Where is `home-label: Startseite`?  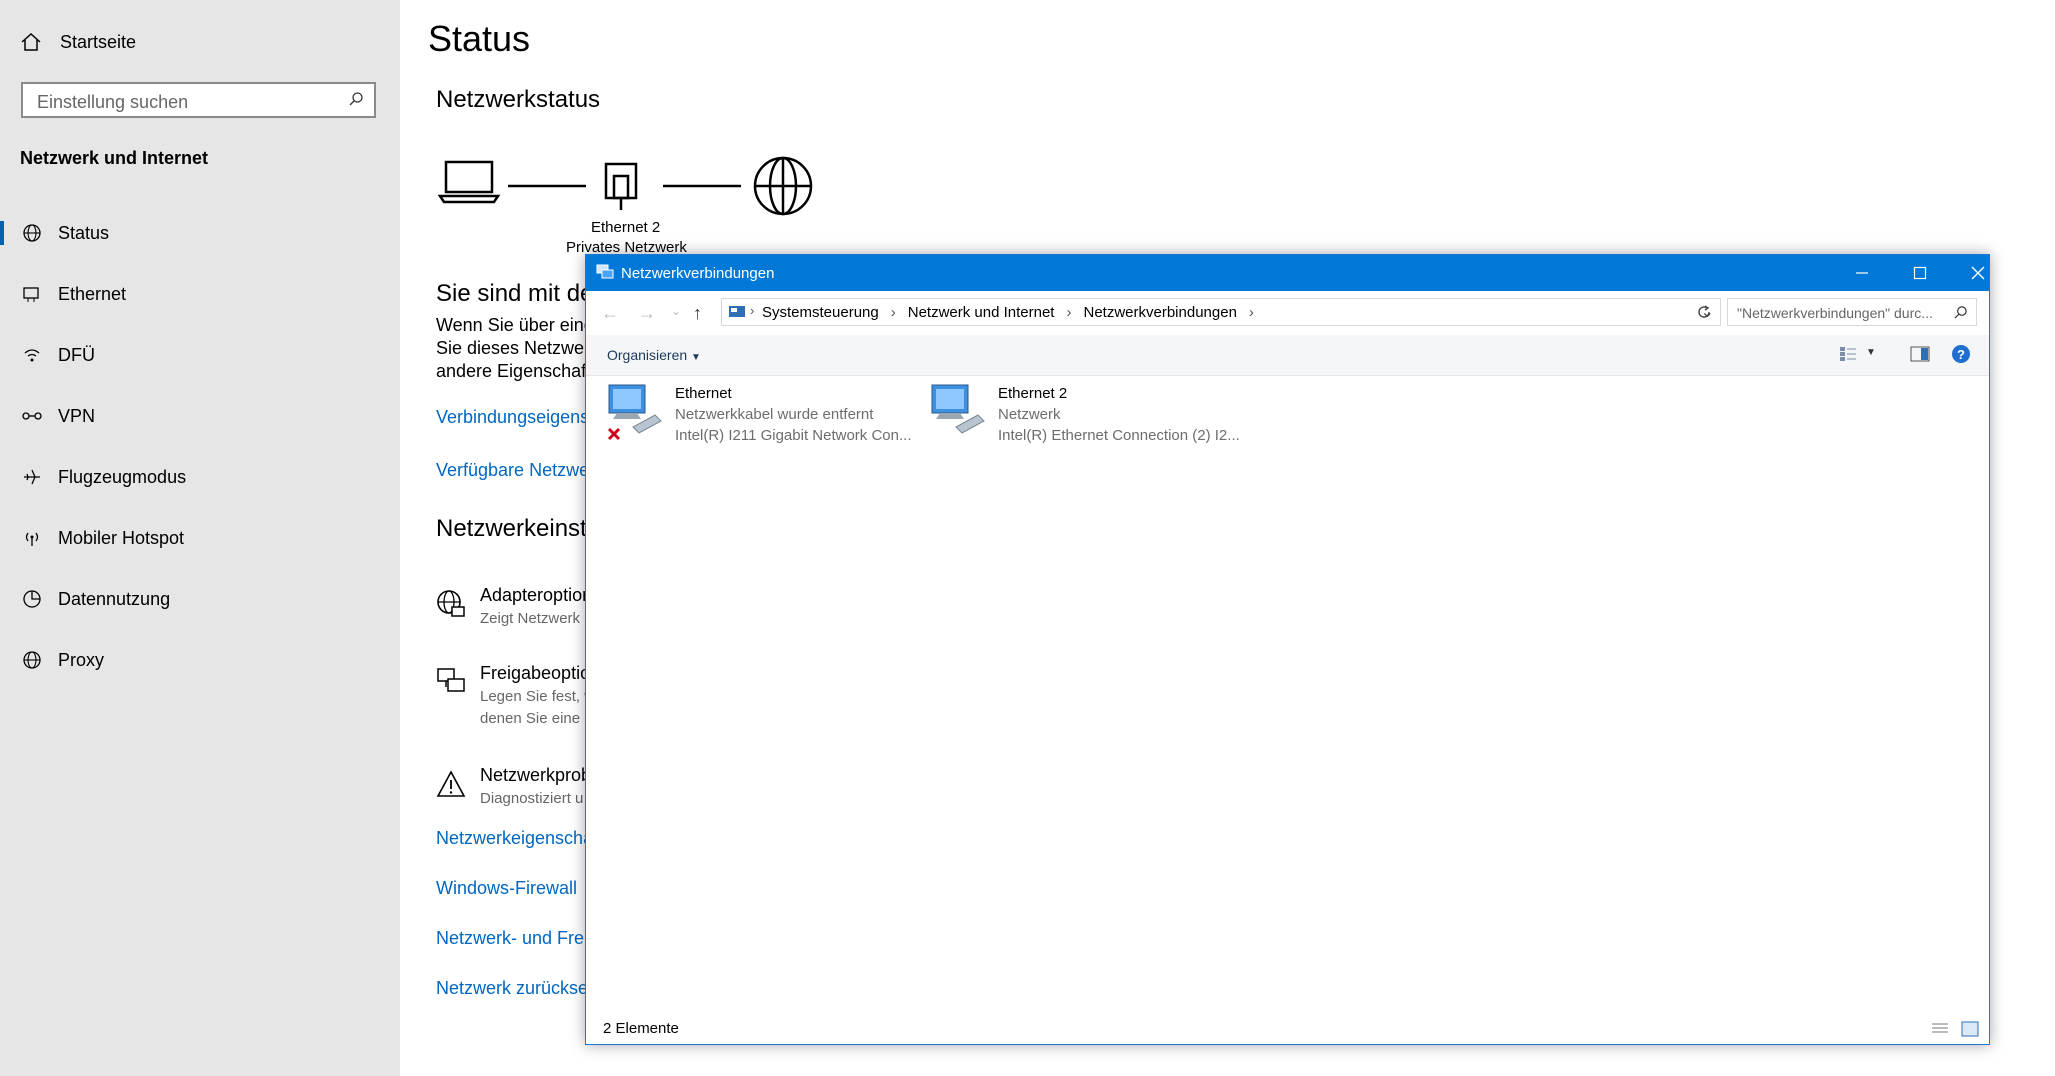
home-label: Startseite is located at coordinates (98, 41).